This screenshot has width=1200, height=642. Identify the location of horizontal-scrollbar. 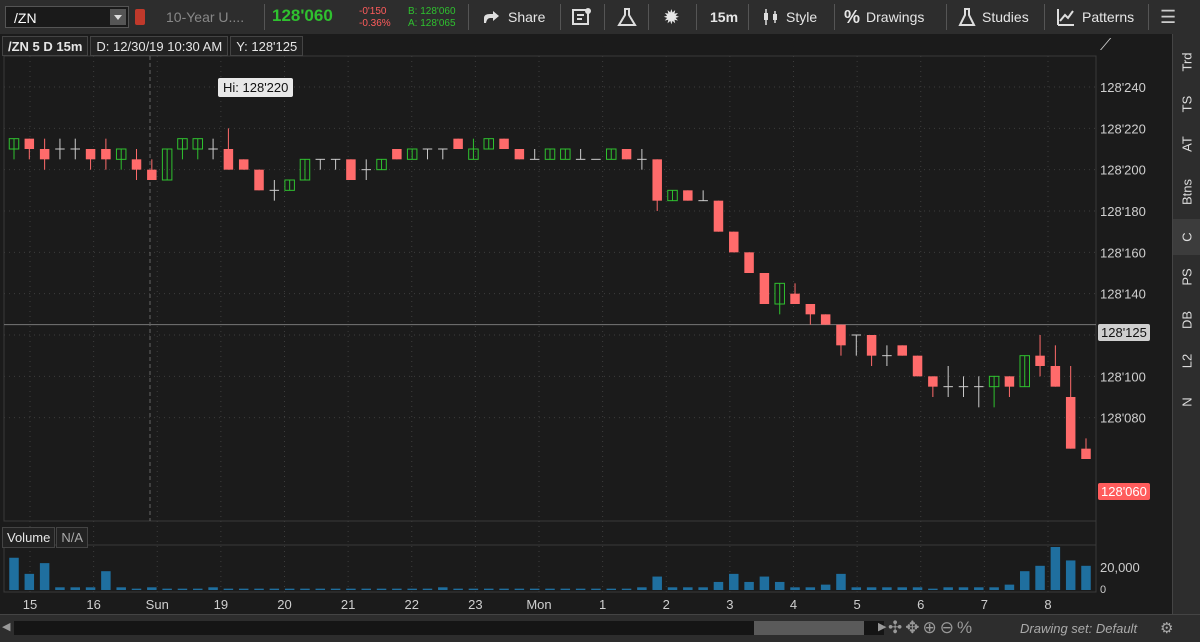
(449, 628).